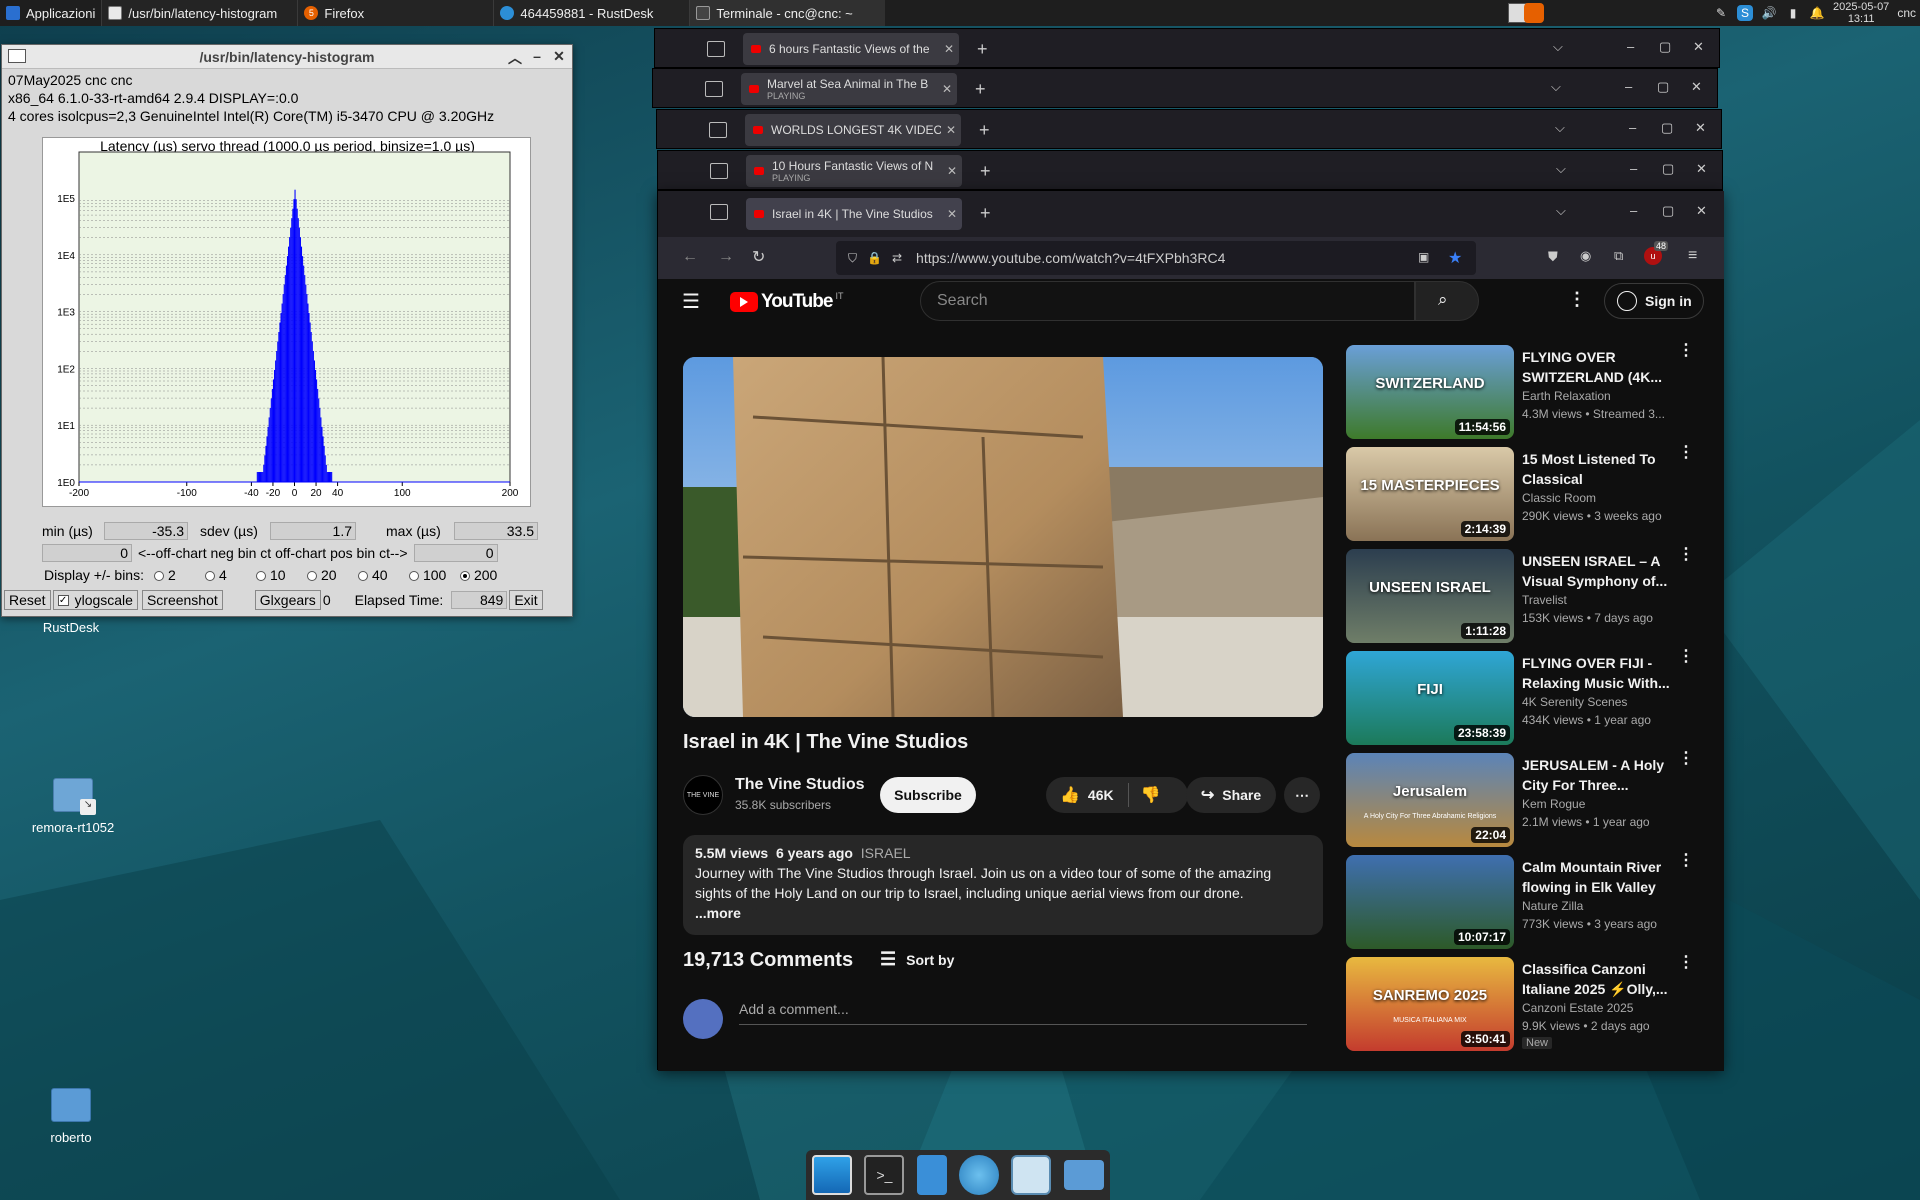 Image resolution: width=1920 pixels, height=1200 pixels. Describe the element at coordinates (1031, 1175) in the screenshot. I see `app-finder-icon` at that location.